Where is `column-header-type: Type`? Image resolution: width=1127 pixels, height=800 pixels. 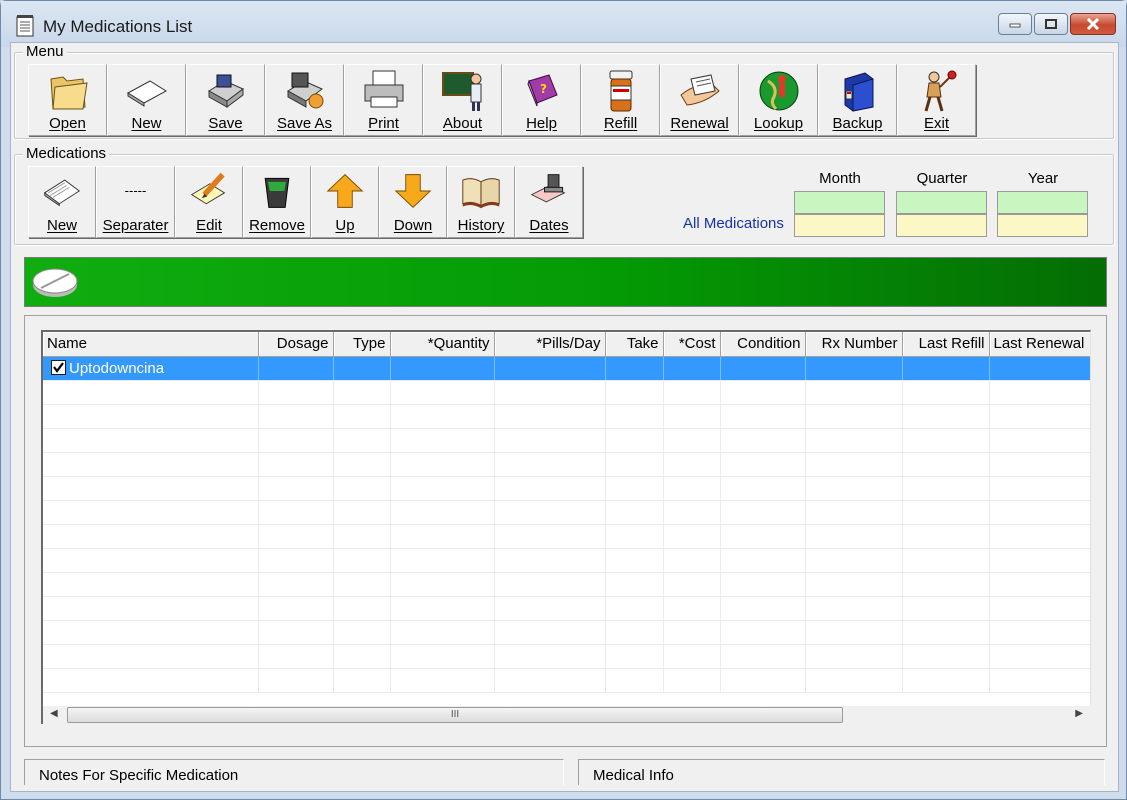 column-header-type: Type is located at coordinates (362, 344).